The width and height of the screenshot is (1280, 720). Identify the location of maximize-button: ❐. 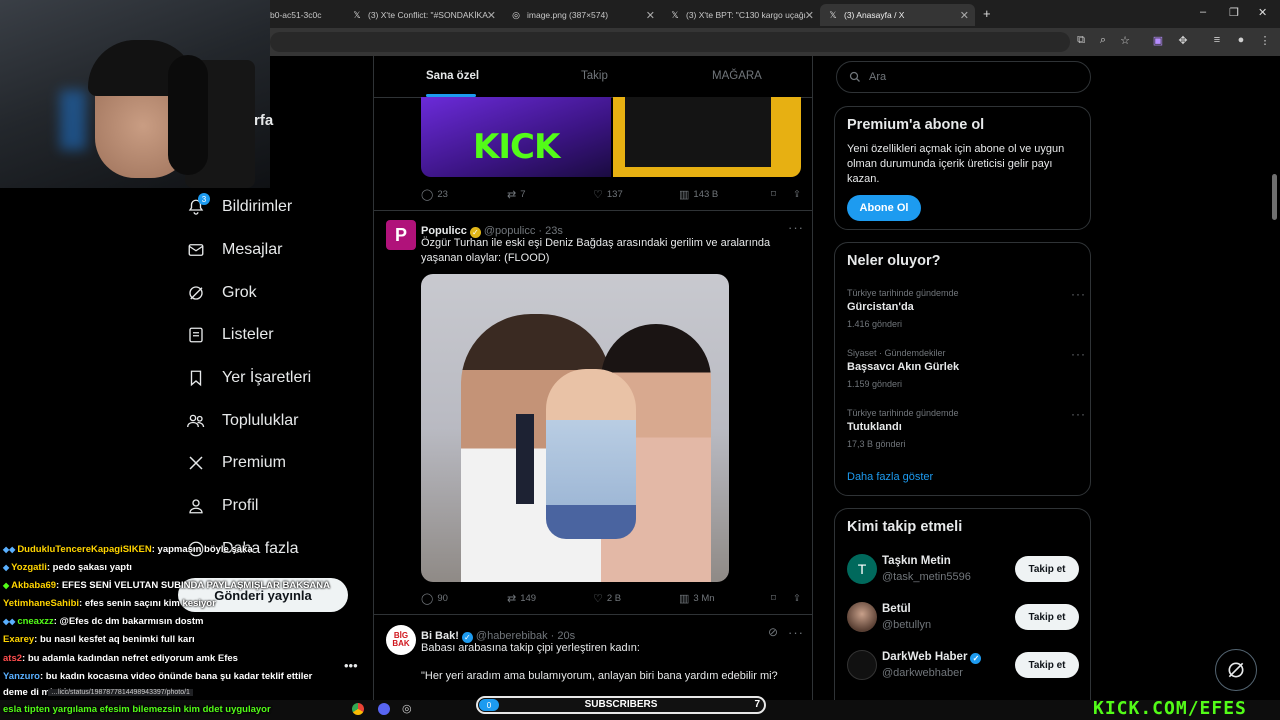
(1234, 12).